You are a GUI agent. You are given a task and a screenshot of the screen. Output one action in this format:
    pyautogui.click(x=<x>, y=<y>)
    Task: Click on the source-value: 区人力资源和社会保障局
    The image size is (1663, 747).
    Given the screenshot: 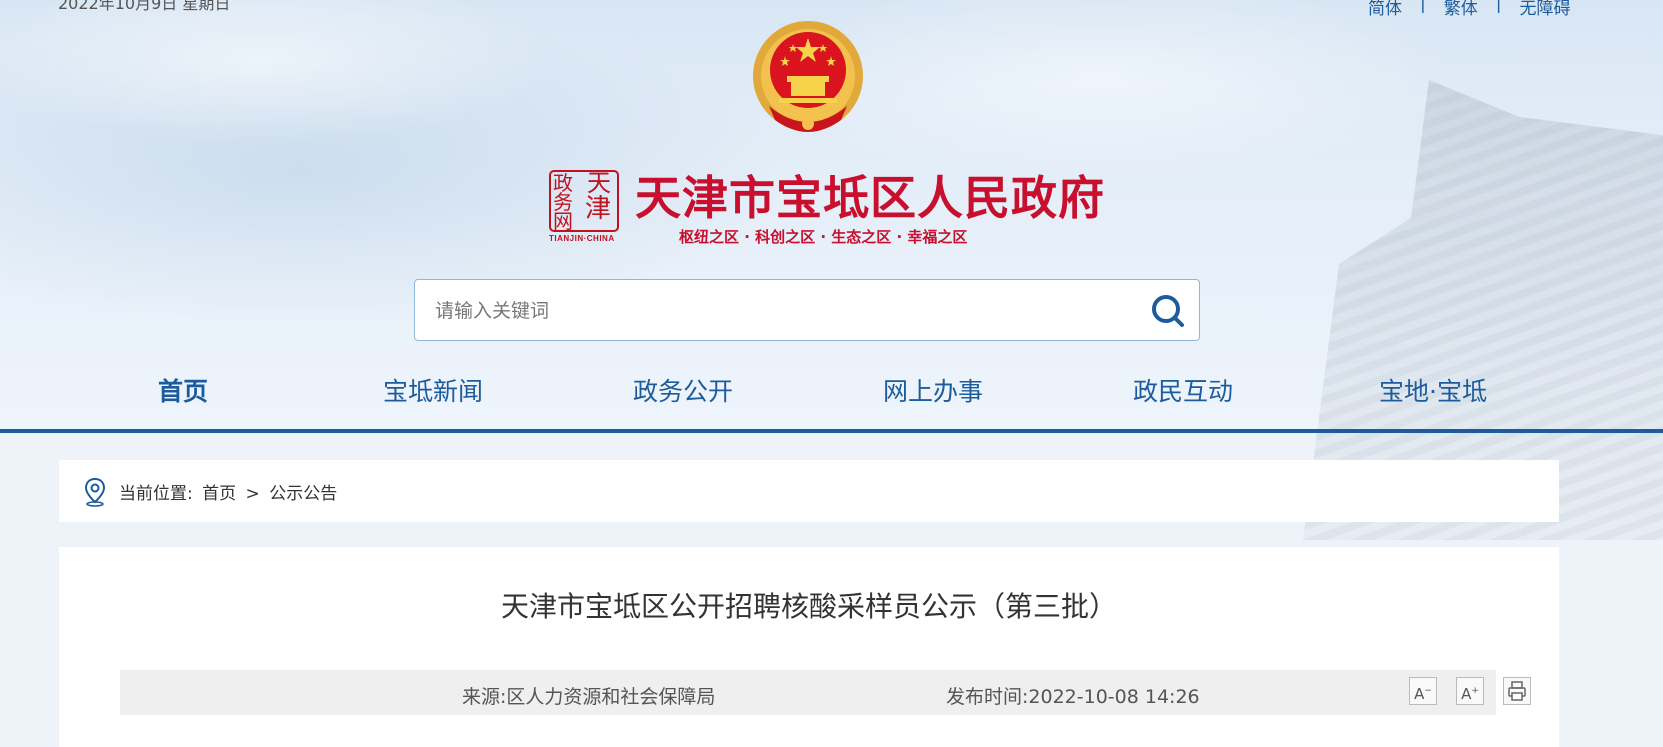 What is the action you would take?
    pyautogui.click(x=611, y=697)
    